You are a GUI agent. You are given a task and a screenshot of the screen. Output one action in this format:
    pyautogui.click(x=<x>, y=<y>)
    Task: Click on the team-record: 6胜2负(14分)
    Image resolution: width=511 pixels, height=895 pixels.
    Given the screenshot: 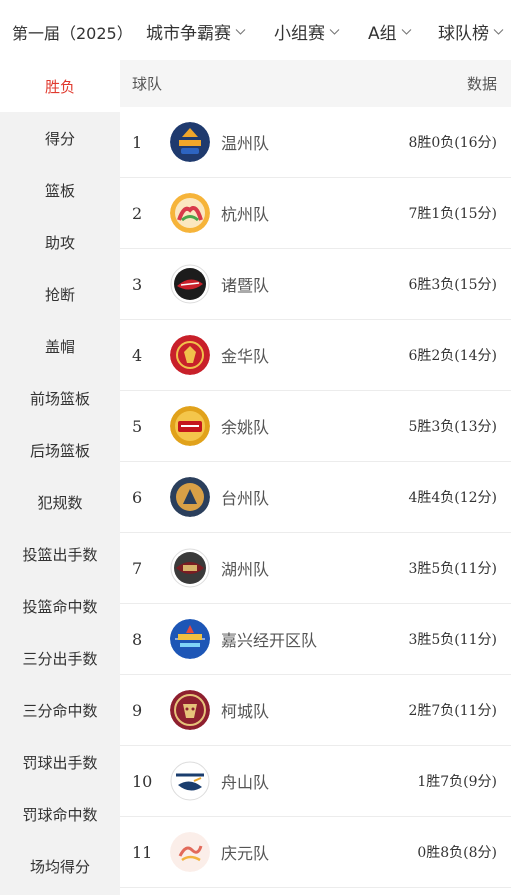 What is the action you would take?
    pyautogui.click(x=452, y=356)
    